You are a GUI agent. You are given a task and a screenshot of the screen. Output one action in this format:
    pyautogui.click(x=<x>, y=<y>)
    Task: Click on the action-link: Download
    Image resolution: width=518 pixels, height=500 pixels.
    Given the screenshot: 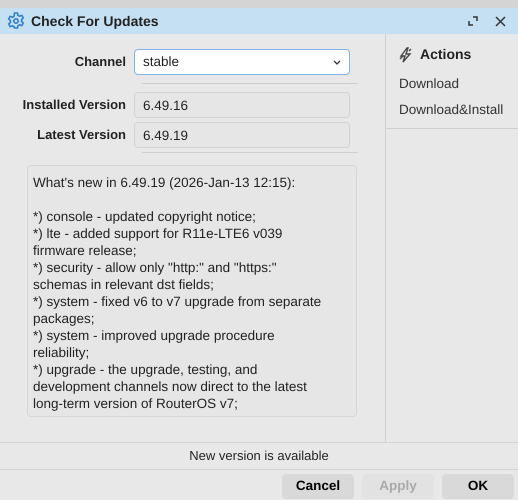 What is the action you would take?
    pyautogui.click(x=429, y=84)
    